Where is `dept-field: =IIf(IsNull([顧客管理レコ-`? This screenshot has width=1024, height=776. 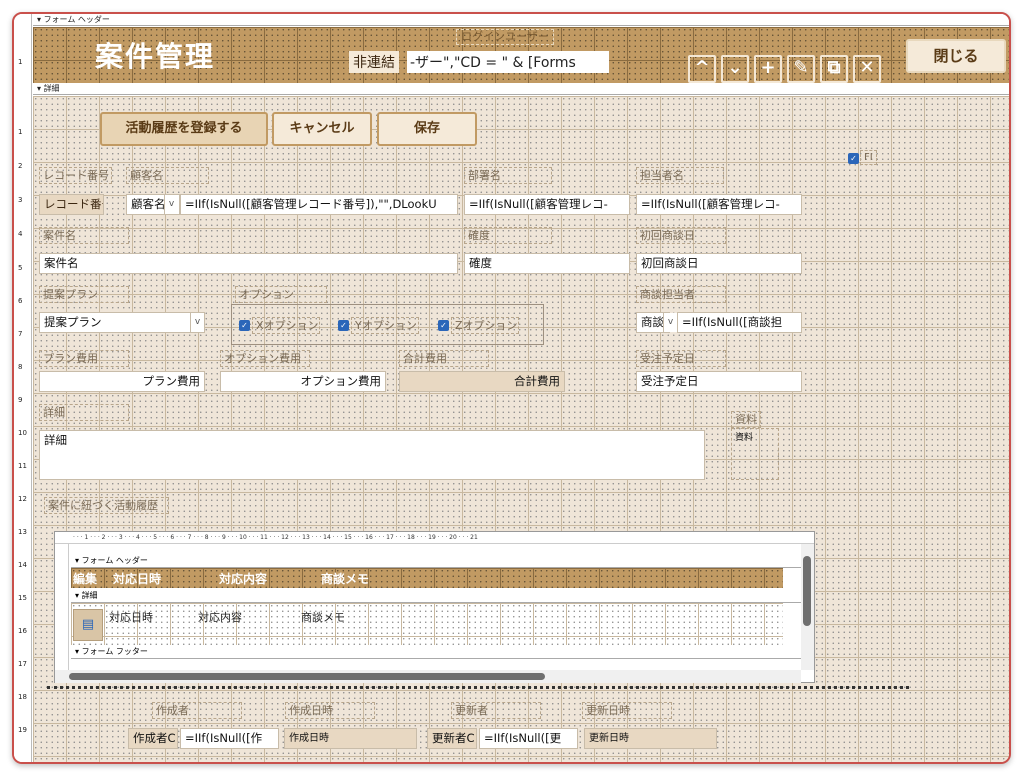 dept-field: =IIf(IsNull([顧客管理レコ- is located at coordinates (547, 204).